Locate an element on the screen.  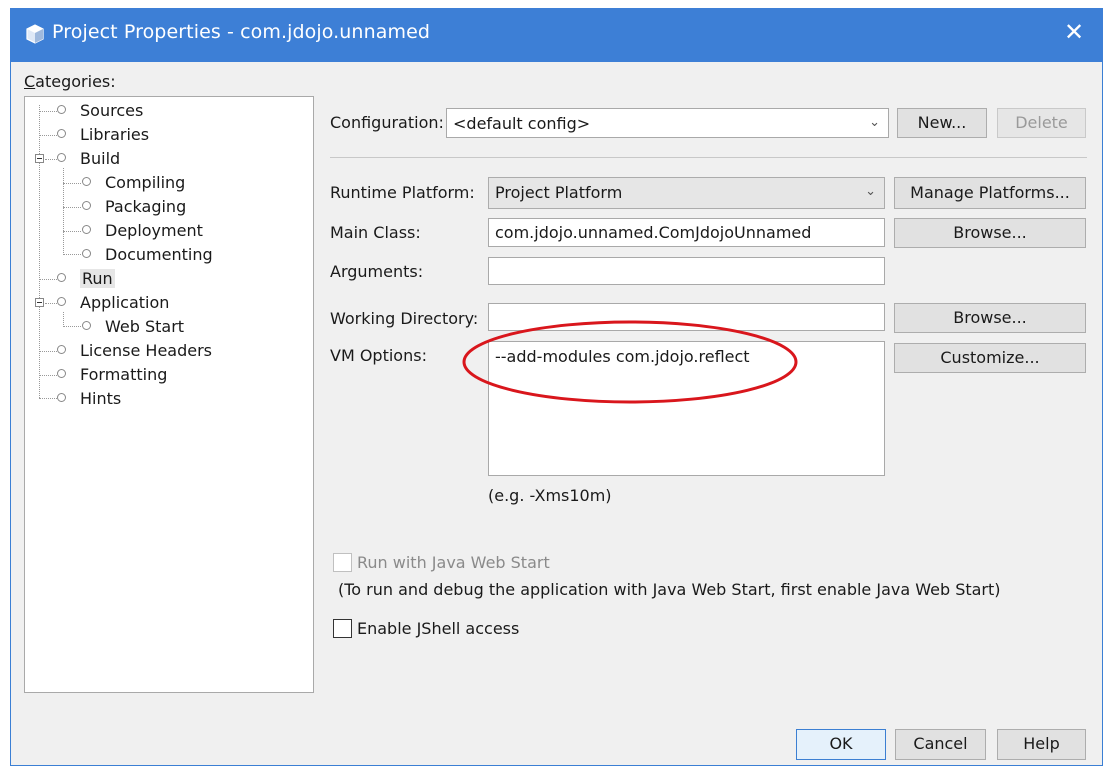
configuration-label: Configuration: is located at coordinates (387, 122).